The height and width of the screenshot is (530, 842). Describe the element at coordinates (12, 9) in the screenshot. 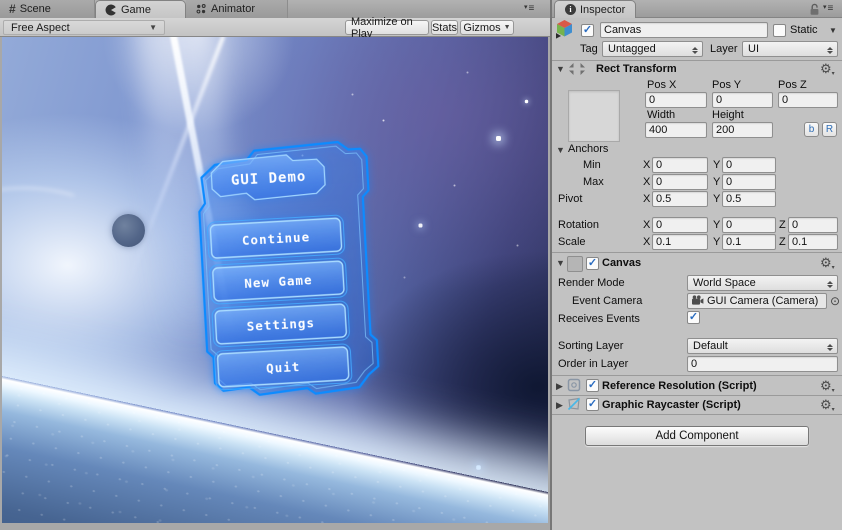

I see `scene-icon: #` at that location.